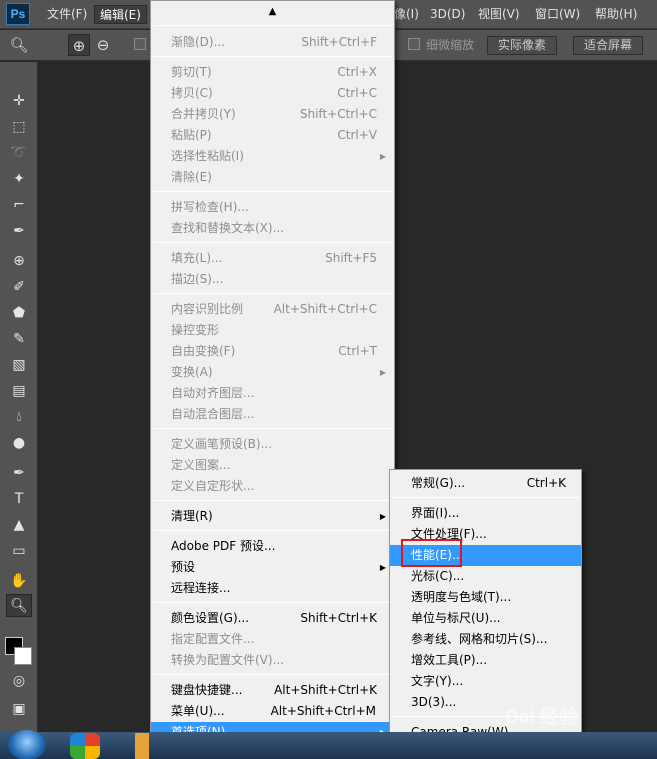 The image size is (657, 759). What do you see at coordinates (272, 309) in the screenshot?
I see `menu-item-content-aware-scale: 内容识别比例 Alt+Shift+Ctrl+C` at bounding box center [272, 309].